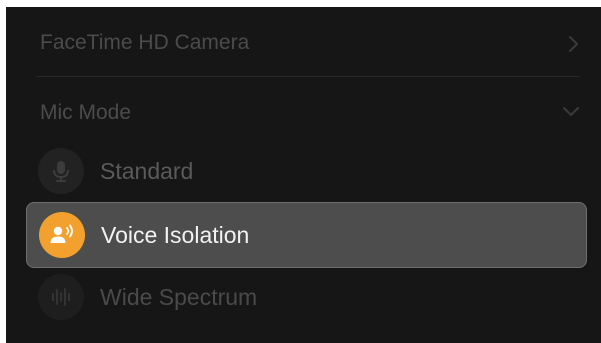 The image size is (601, 343). What do you see at coordinates (574, 46) in the screenshot?
I see `chevron-right-icon` at bounding box center [574, 46].